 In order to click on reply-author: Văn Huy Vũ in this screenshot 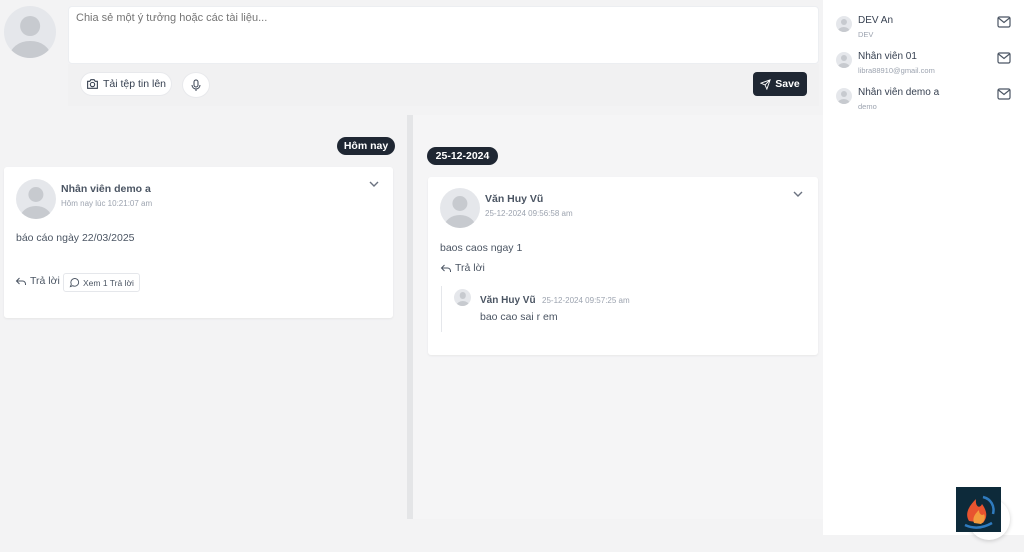, I will do `click(508, 300)`.